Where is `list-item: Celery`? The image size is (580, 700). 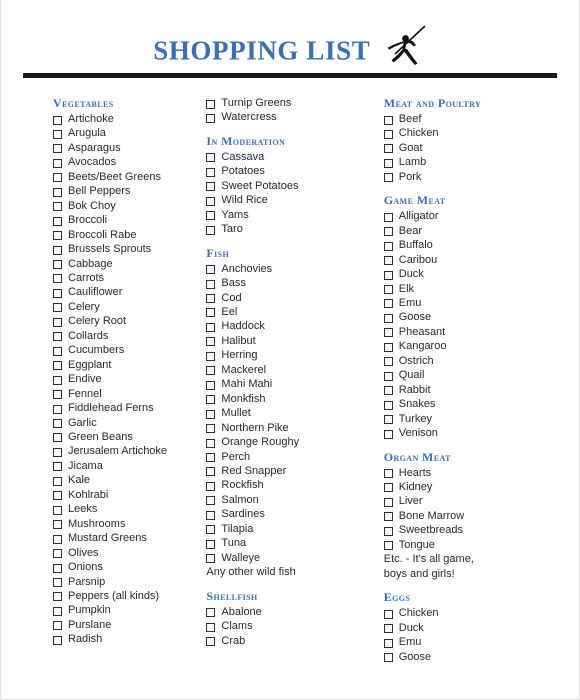 list-item: Celery is located at coordinates (126, 307).